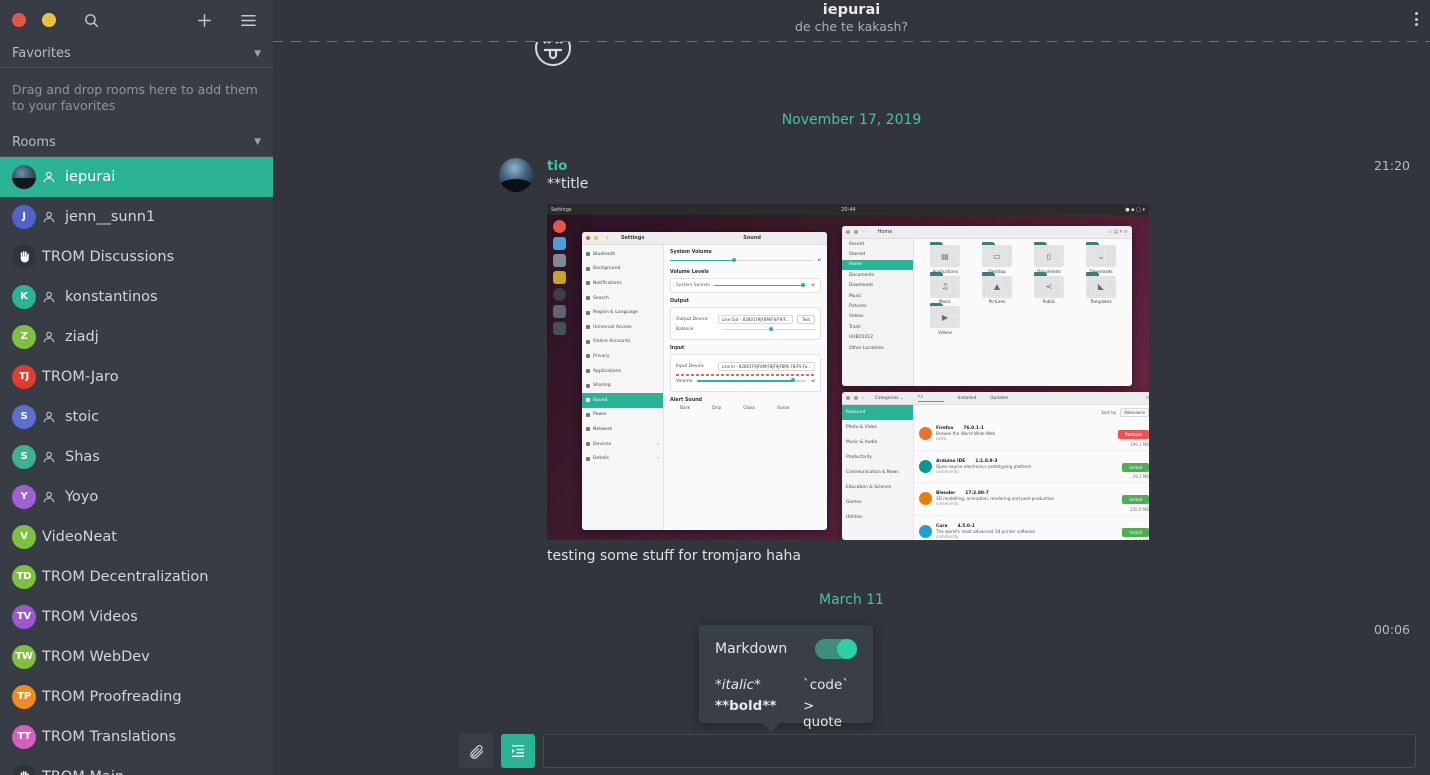  Describe the element at coordinates (136, 217) in the screenshot. I see `sidebar-item-jenn-sunn1: Jjenn__sunn1` at that location.